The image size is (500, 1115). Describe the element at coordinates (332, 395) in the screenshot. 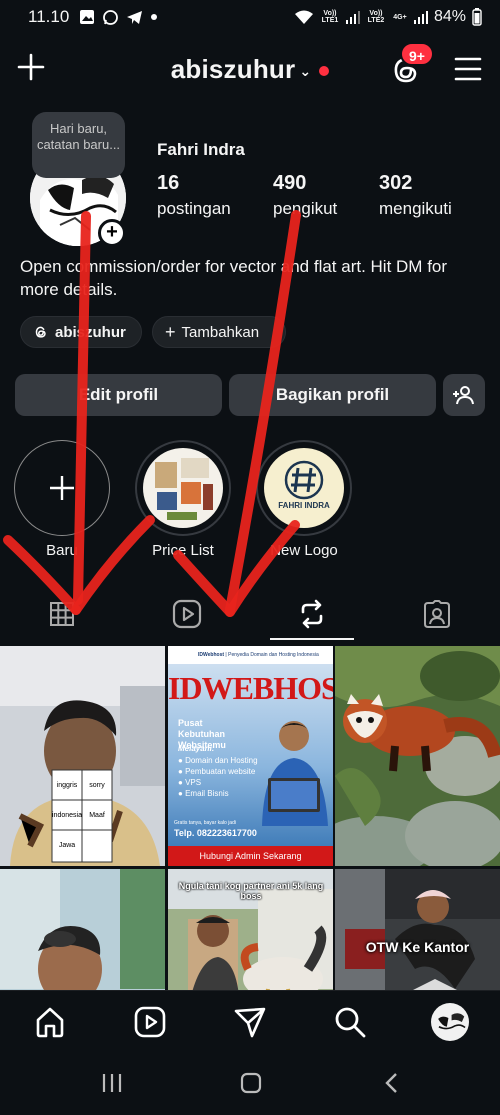

I see `share-profile-button: Bagikan profil` at that location.